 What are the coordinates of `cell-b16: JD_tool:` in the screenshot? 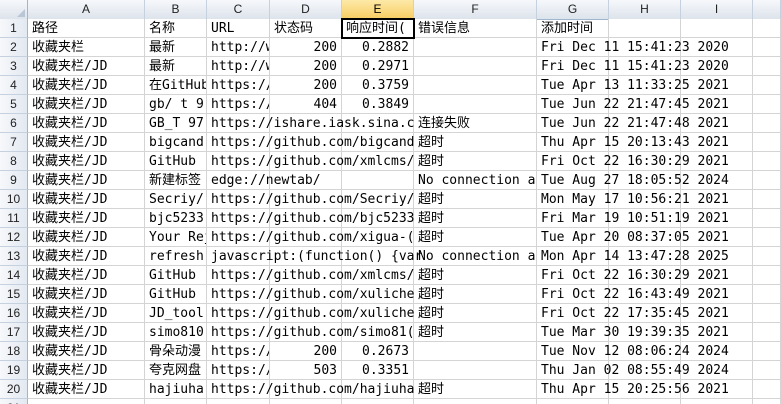 It's located at (176, 313).